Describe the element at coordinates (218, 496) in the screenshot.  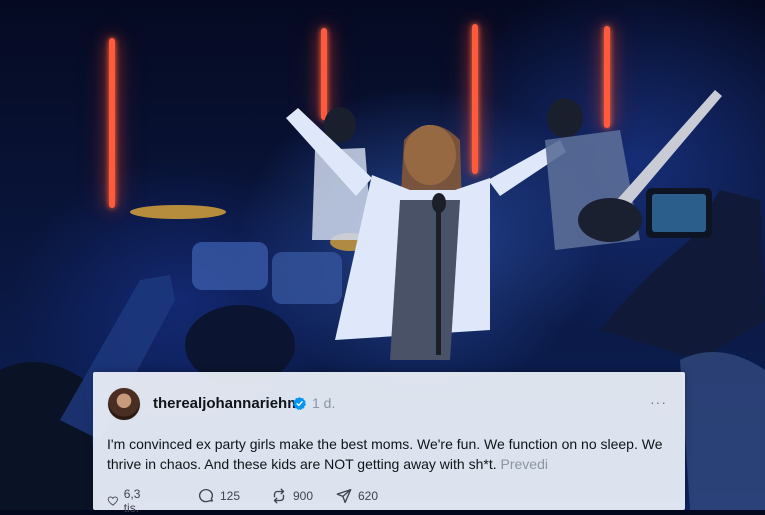
I see `reply-button: 125` at that location.